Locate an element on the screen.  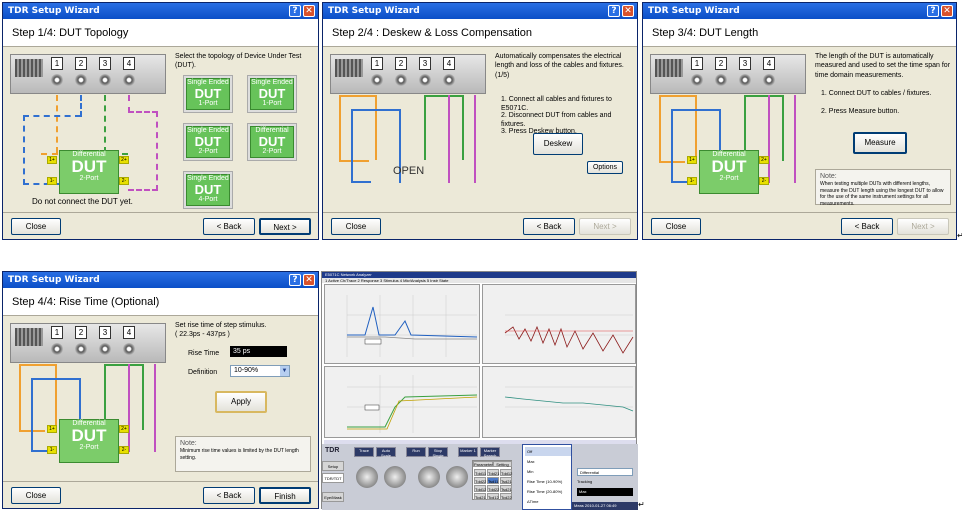
softkey-trace: Trace is located at coordinates (364, 452).